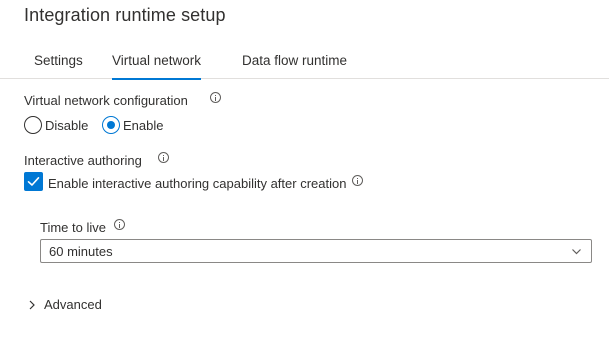 The image size is (609, 347). Describe the element at coordinates (32, 305) in the screenshot. I see `chevron-right-icon` at that location.